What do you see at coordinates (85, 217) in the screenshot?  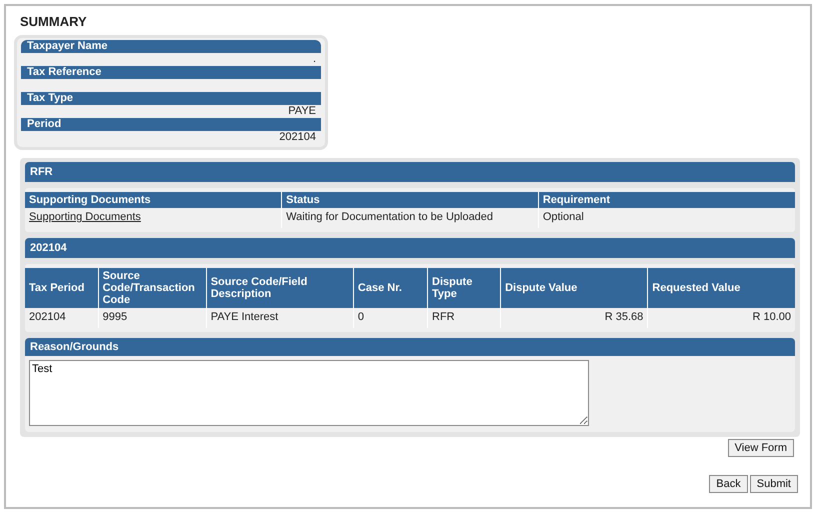 I see `documents-link: Supporting Documents` at bounding box center [85, 217].